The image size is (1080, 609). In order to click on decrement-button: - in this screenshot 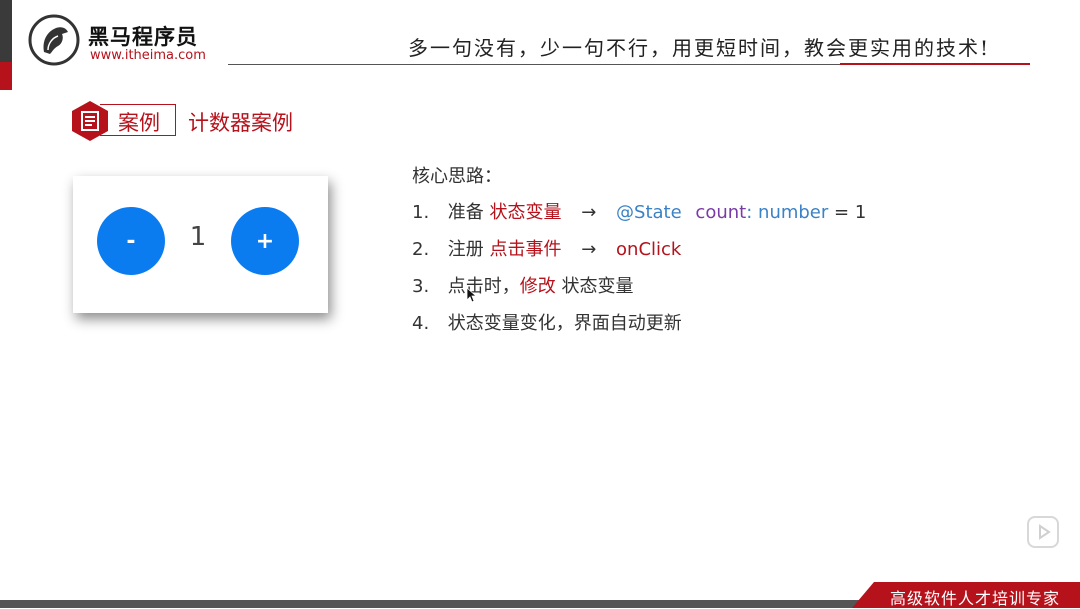, I will do `click(131, 241)`.